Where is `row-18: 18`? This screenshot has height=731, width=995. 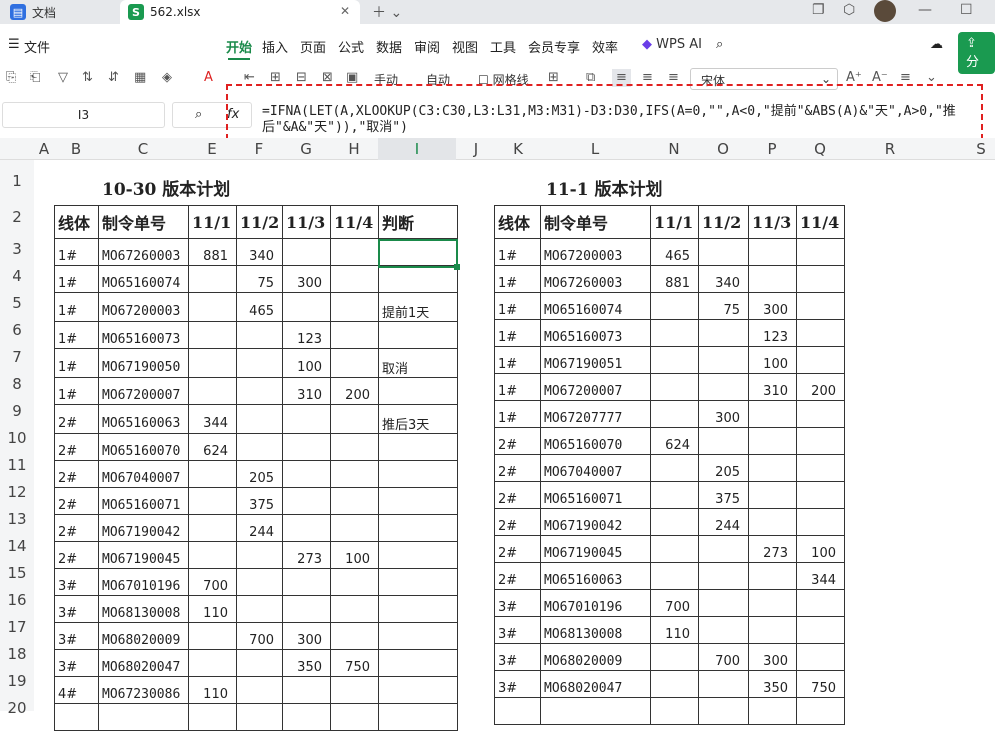
row-18: 18 is located at coordinates (17, 654).